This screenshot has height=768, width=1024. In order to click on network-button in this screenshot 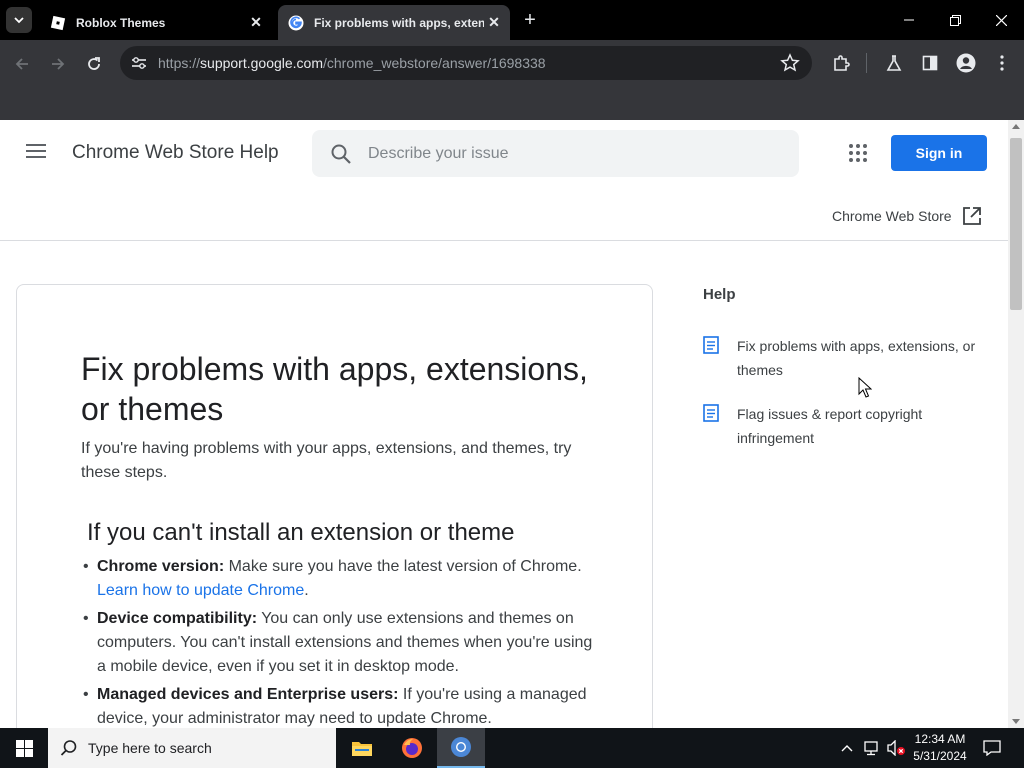, I will do `click(871, 748)`.